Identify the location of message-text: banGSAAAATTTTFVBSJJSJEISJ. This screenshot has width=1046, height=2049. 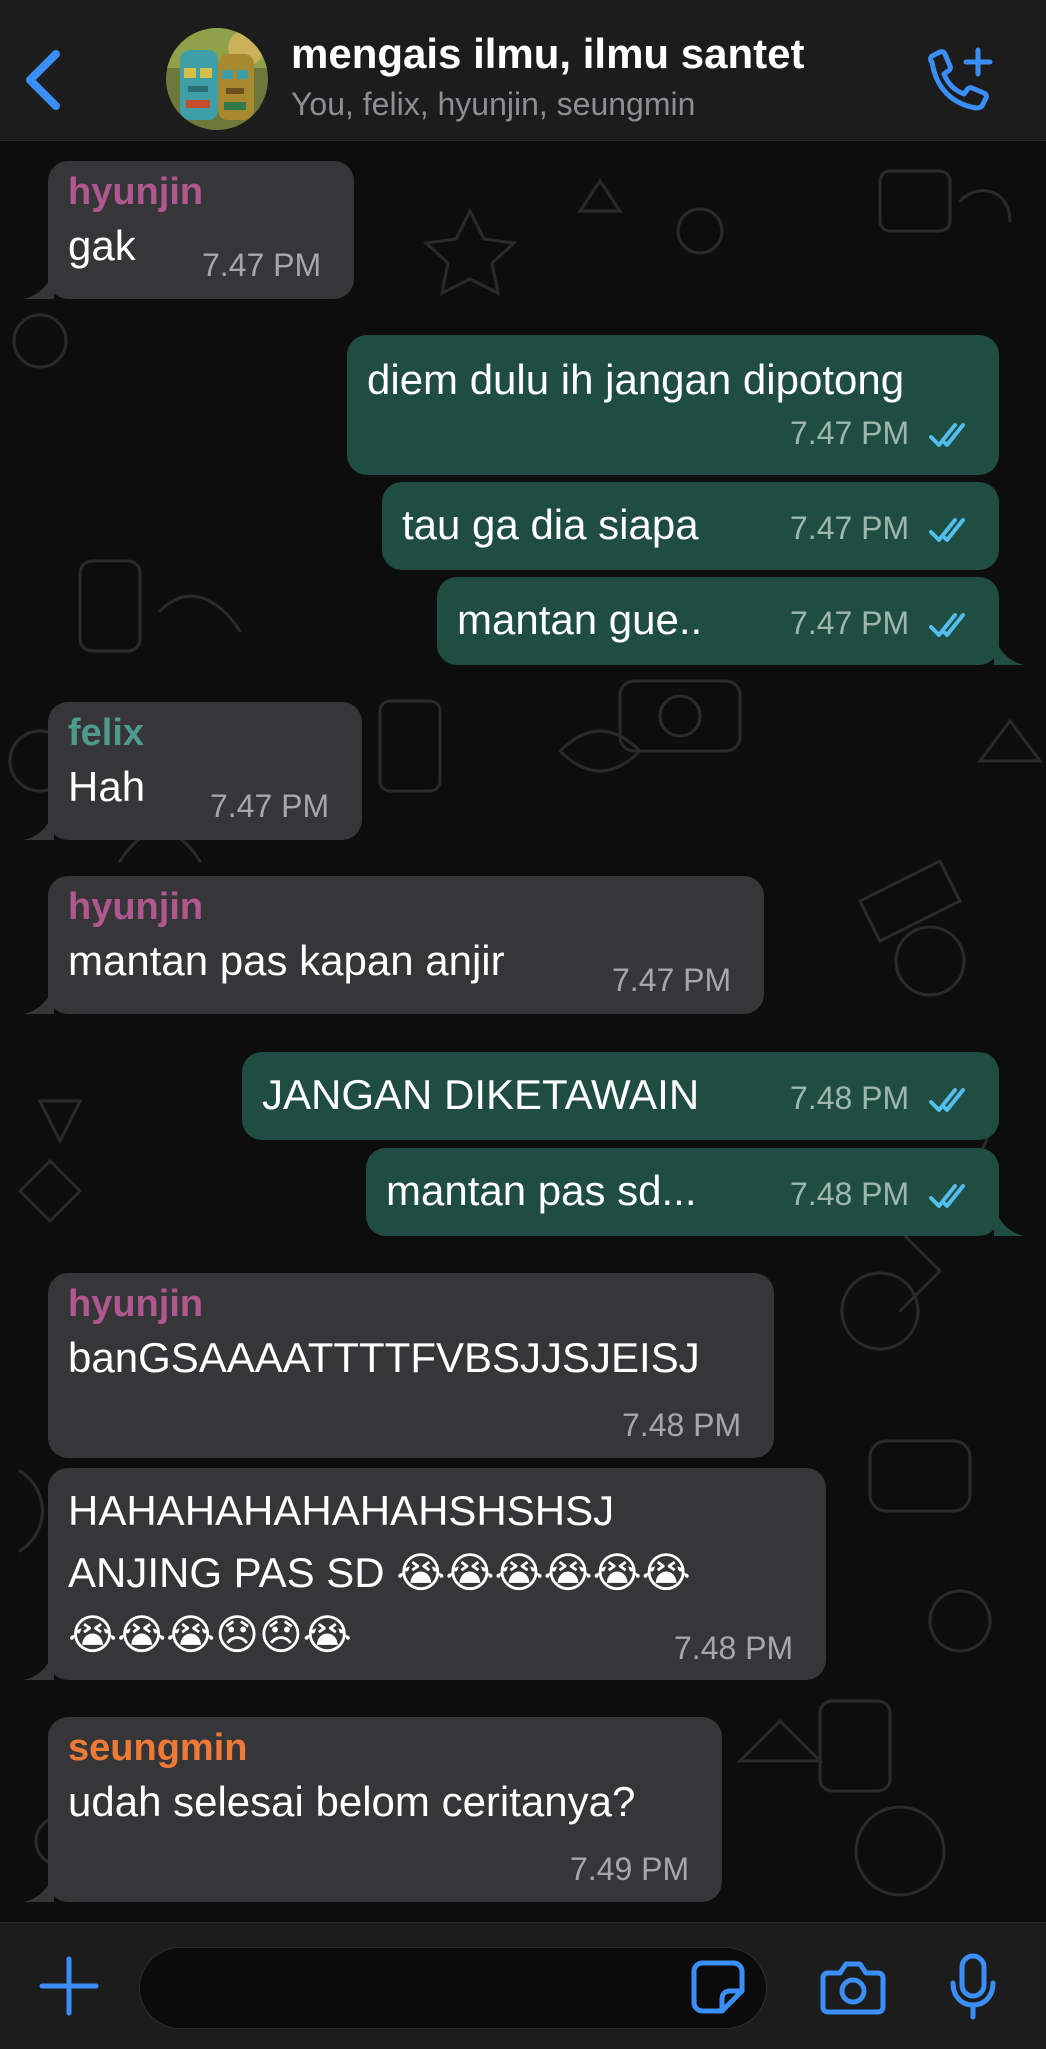
(384, 1357).